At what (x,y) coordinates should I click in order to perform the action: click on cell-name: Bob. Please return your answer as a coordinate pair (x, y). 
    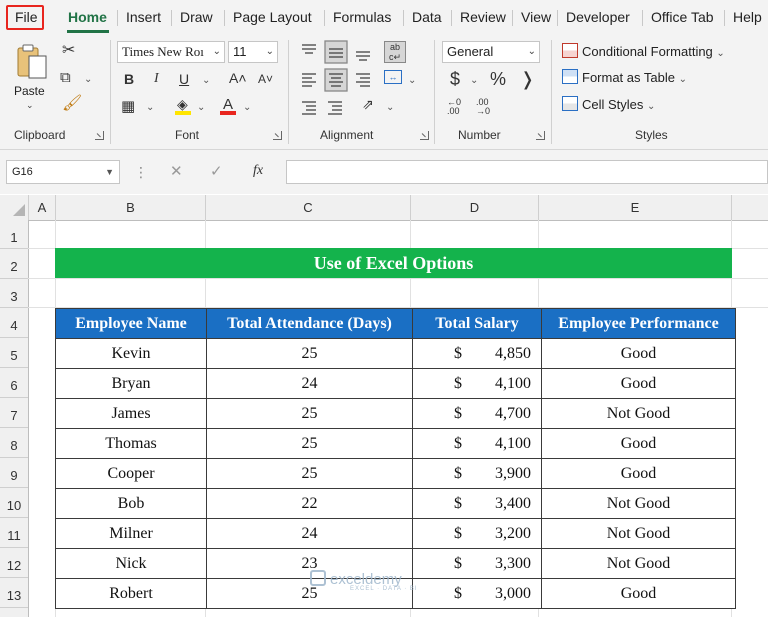
    Looking at the image, I should click on (131, 503).